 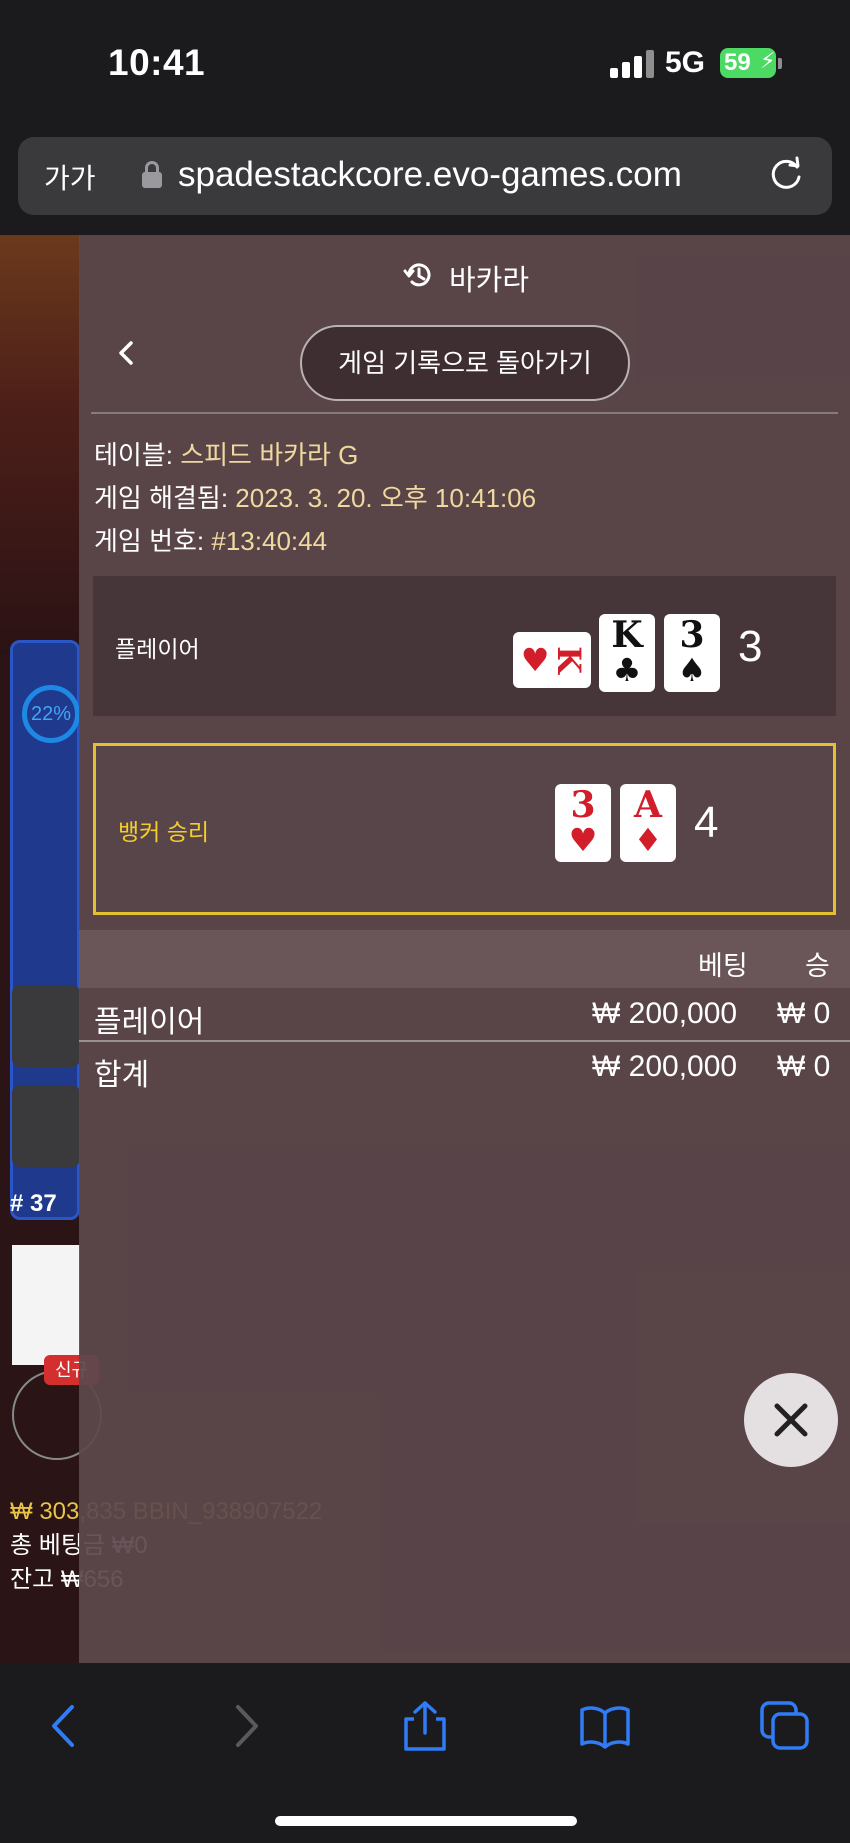 What do you see at coordinates (465, 363) in the screenshot?
I see `back-to-history-button: 게임 기록으로 돌아가기` at bounding box center [465, 363].